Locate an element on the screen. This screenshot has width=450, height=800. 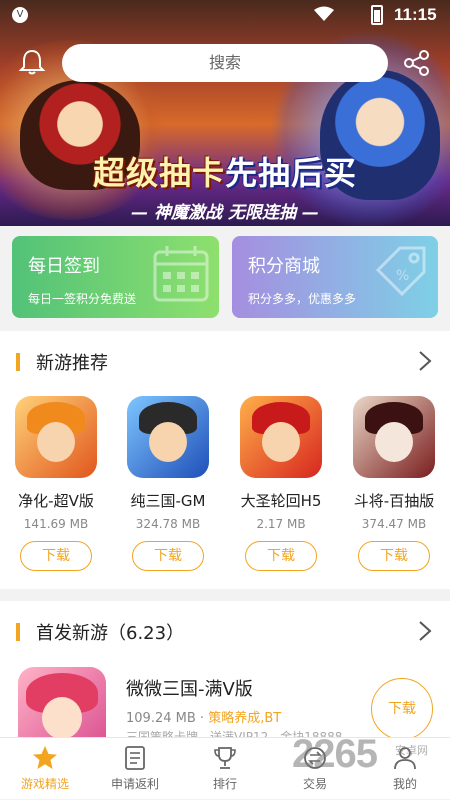
tab-ranking: 排行 is located at coordinates (225, 769).